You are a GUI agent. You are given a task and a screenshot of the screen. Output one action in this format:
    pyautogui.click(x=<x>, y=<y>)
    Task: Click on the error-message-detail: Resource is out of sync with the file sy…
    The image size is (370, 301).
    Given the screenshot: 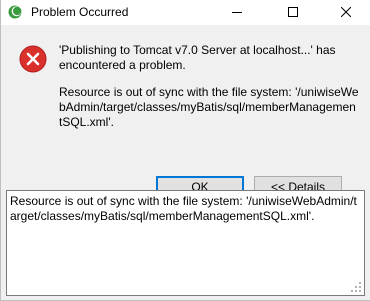 What is the action you would take?
    pyautogui.click(x=209, y=107)
    